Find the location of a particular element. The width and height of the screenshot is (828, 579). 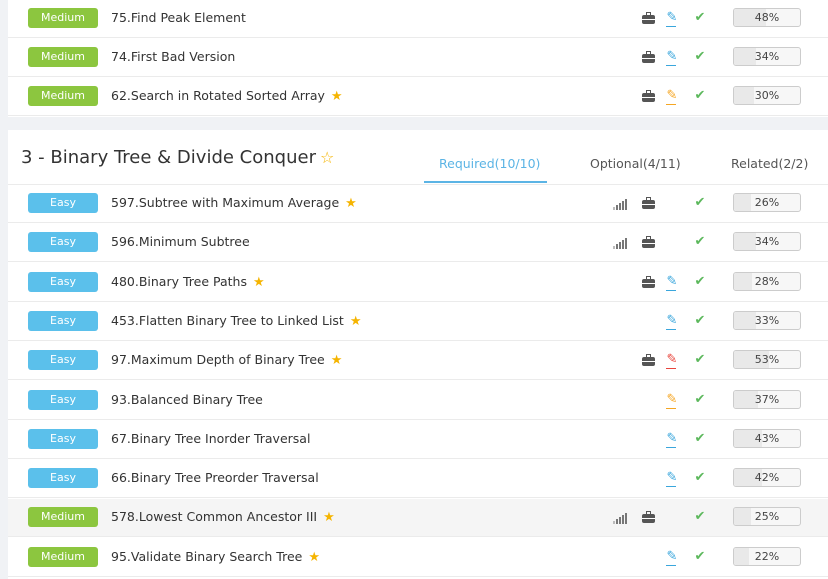

acceptance-rate: 30% is located at coordinates (767, 95).